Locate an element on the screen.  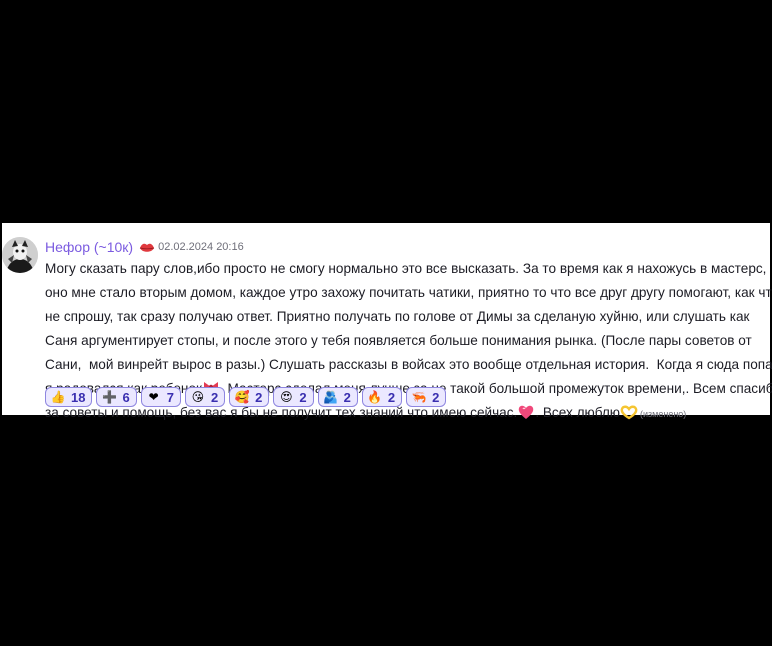
avatar is located at coordinates (20, 255).